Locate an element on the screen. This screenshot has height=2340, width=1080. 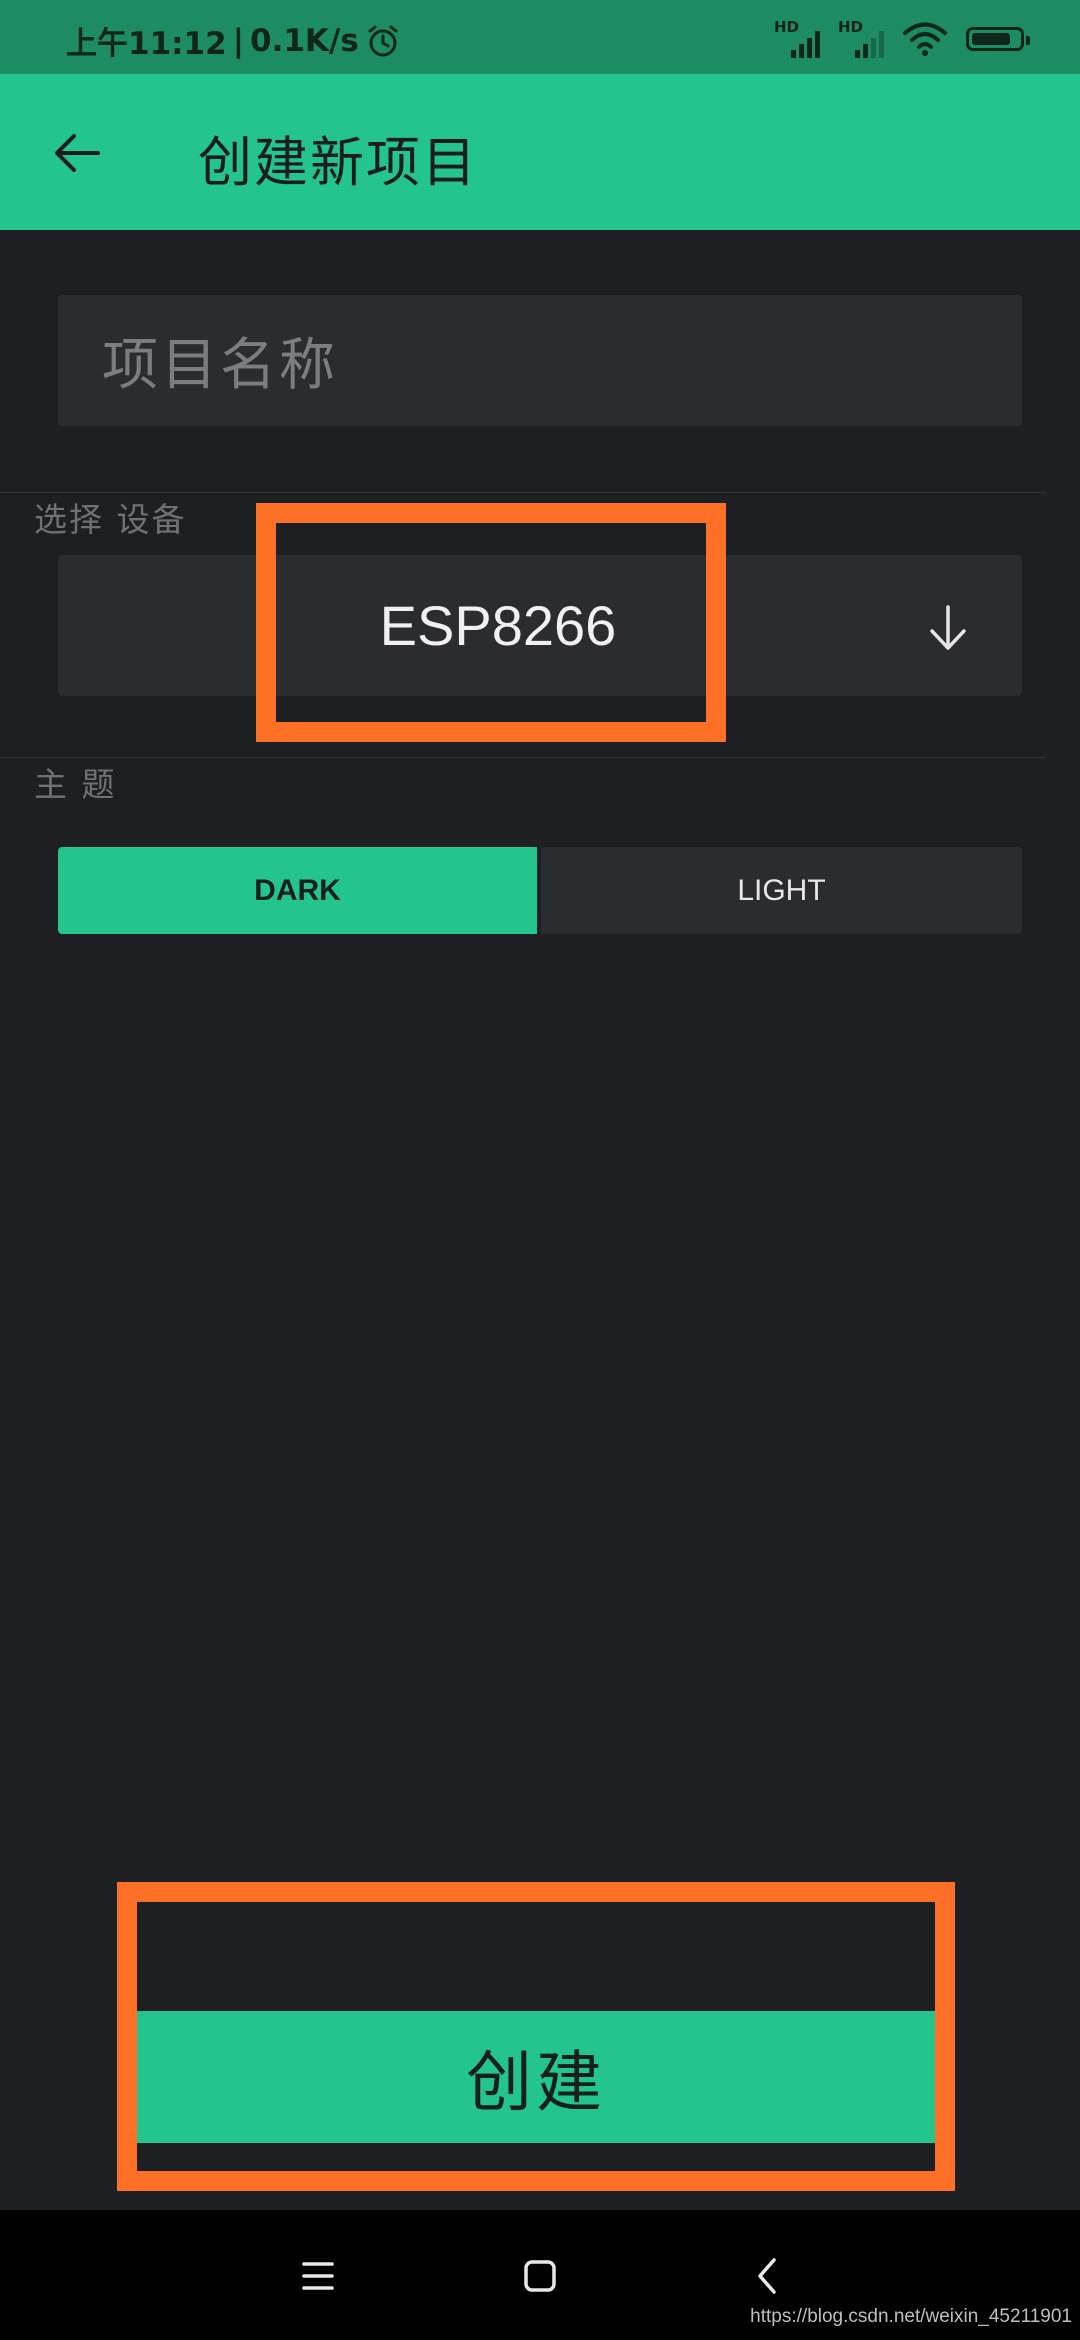
signal-sim1-icon: HD is located at coordinates (797, 39).